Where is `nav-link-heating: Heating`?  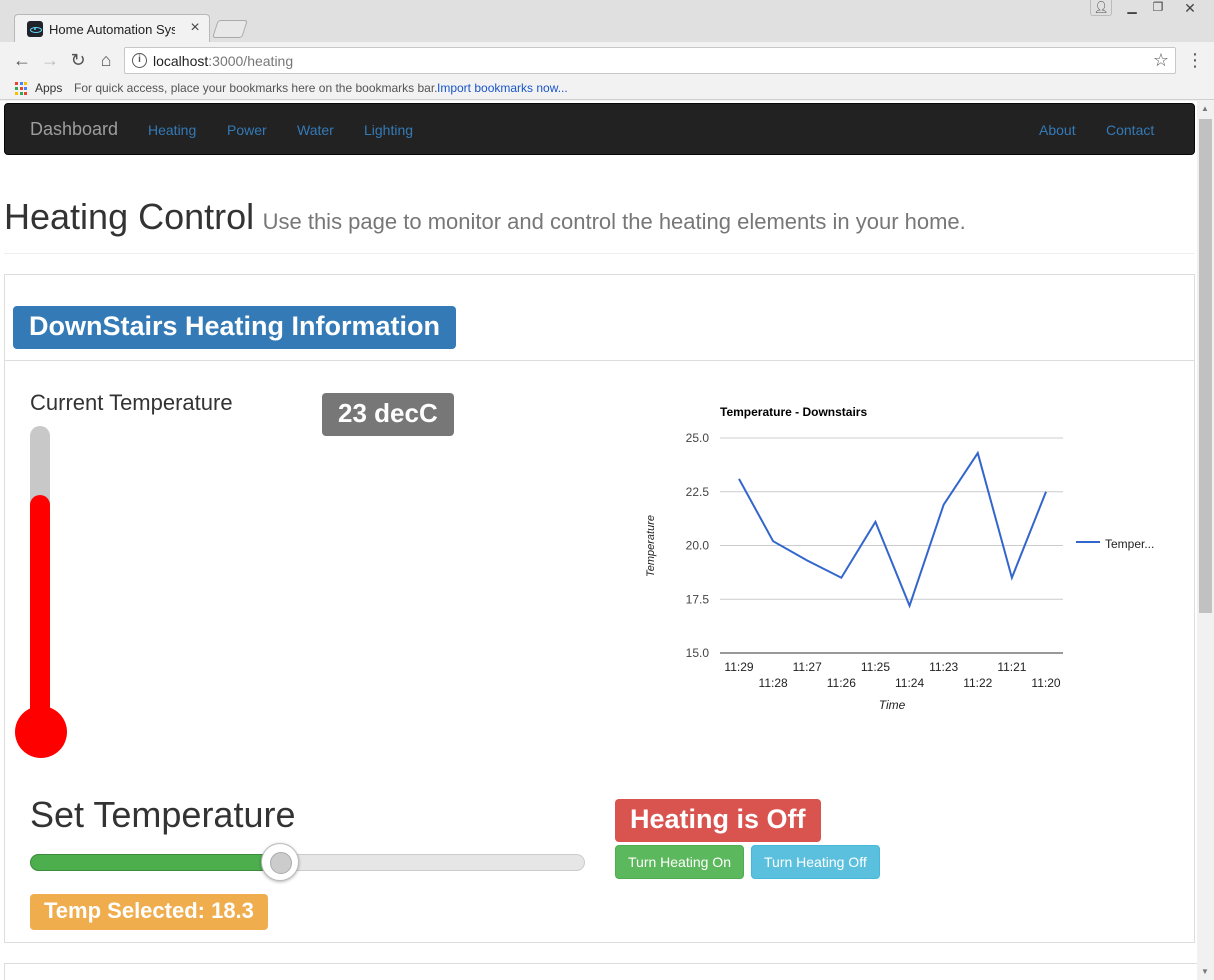
nav-link-heating: Heating is located at coordinates (172, 130).